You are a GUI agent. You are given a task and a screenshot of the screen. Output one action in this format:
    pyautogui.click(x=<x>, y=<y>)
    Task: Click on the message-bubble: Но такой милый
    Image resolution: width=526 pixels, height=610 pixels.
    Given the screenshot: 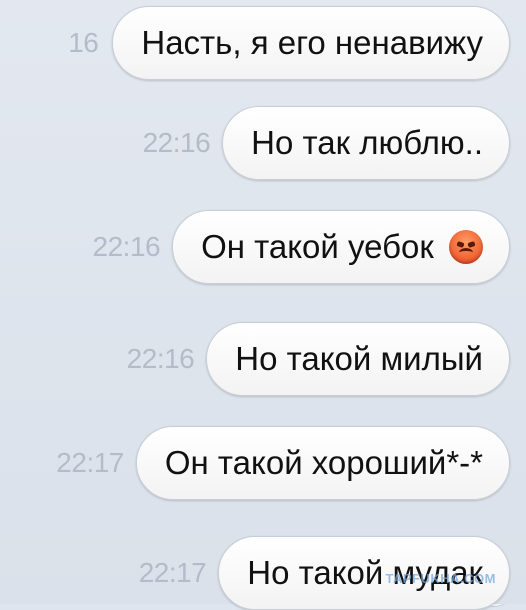 What is the action you would take?
    pyautogui.click(x=358, y=359)
    